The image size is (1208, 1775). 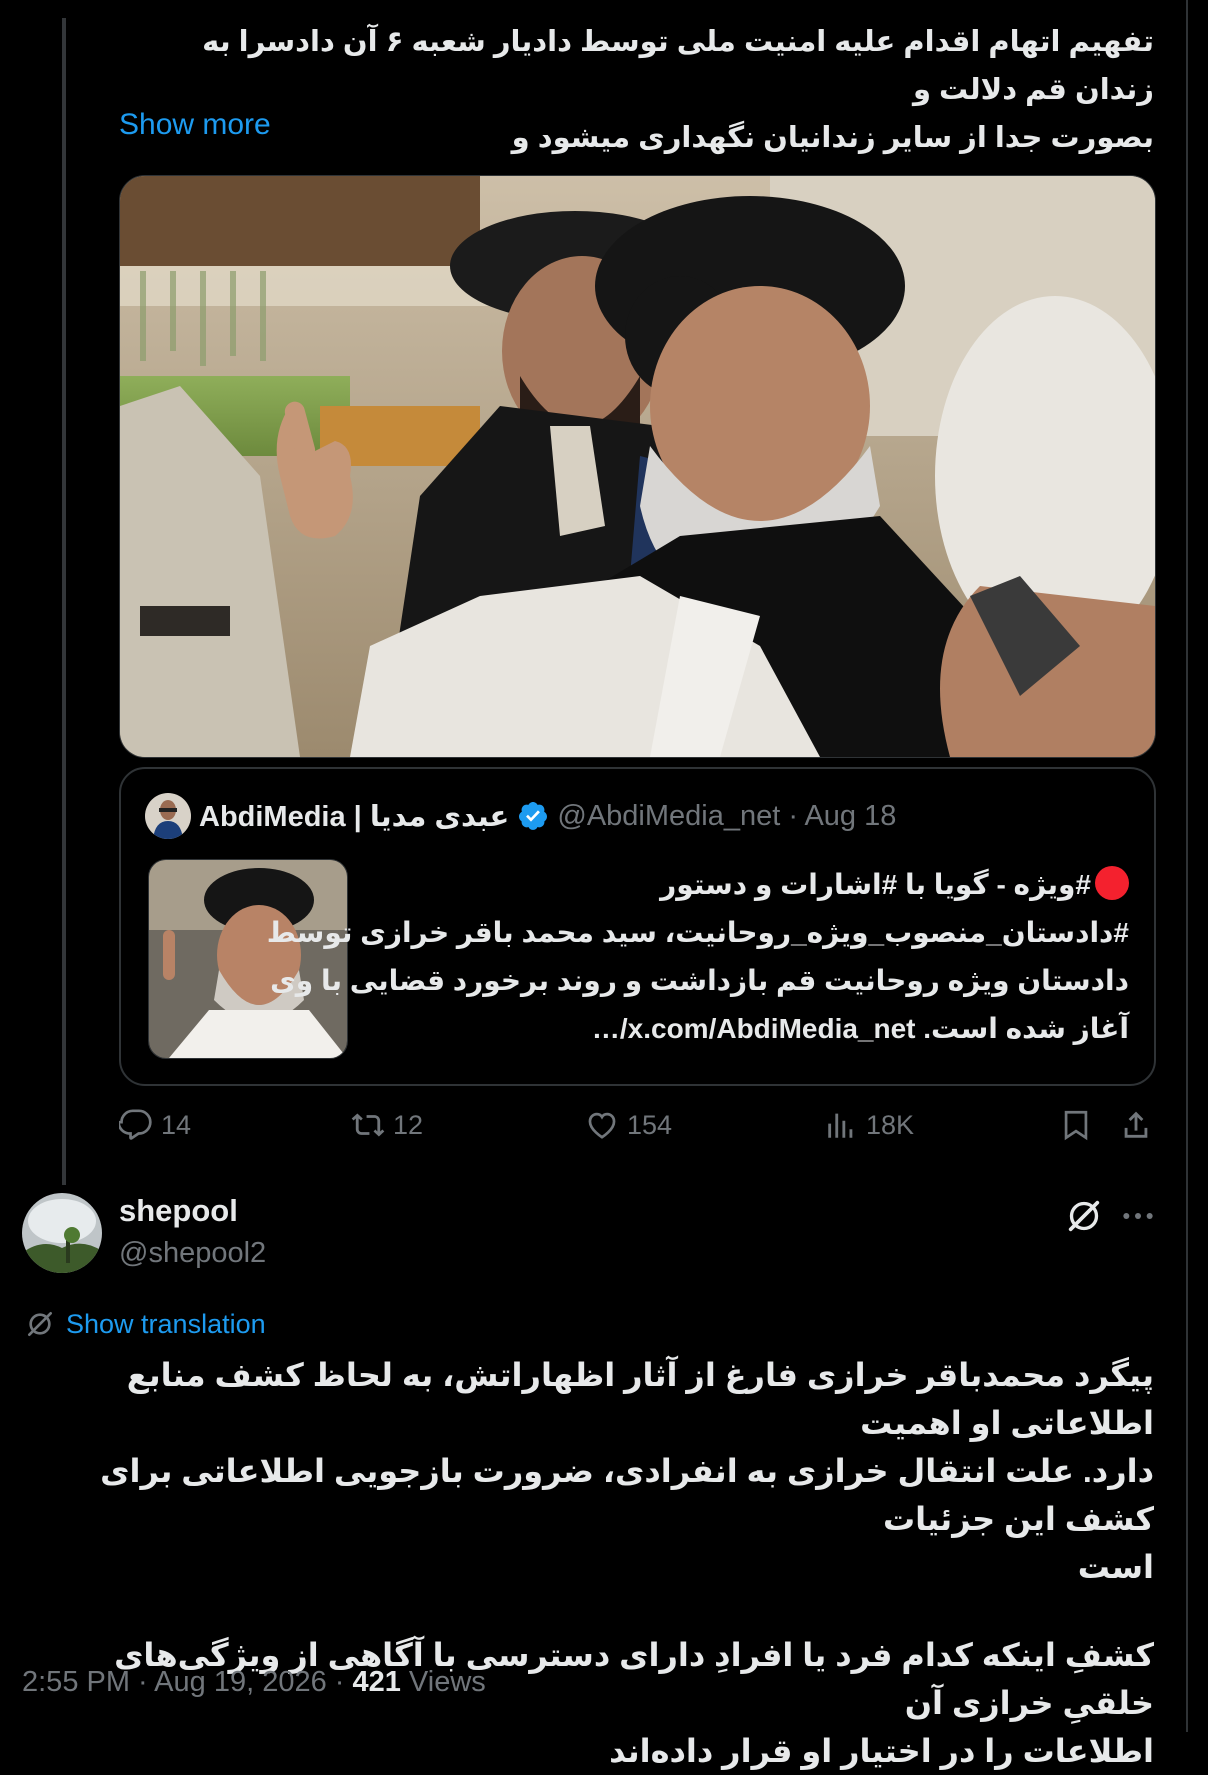 I want to click on post-timestamp: 2:55 PM · Aug 19, 2026 ·, so click(x=187, y=1682).